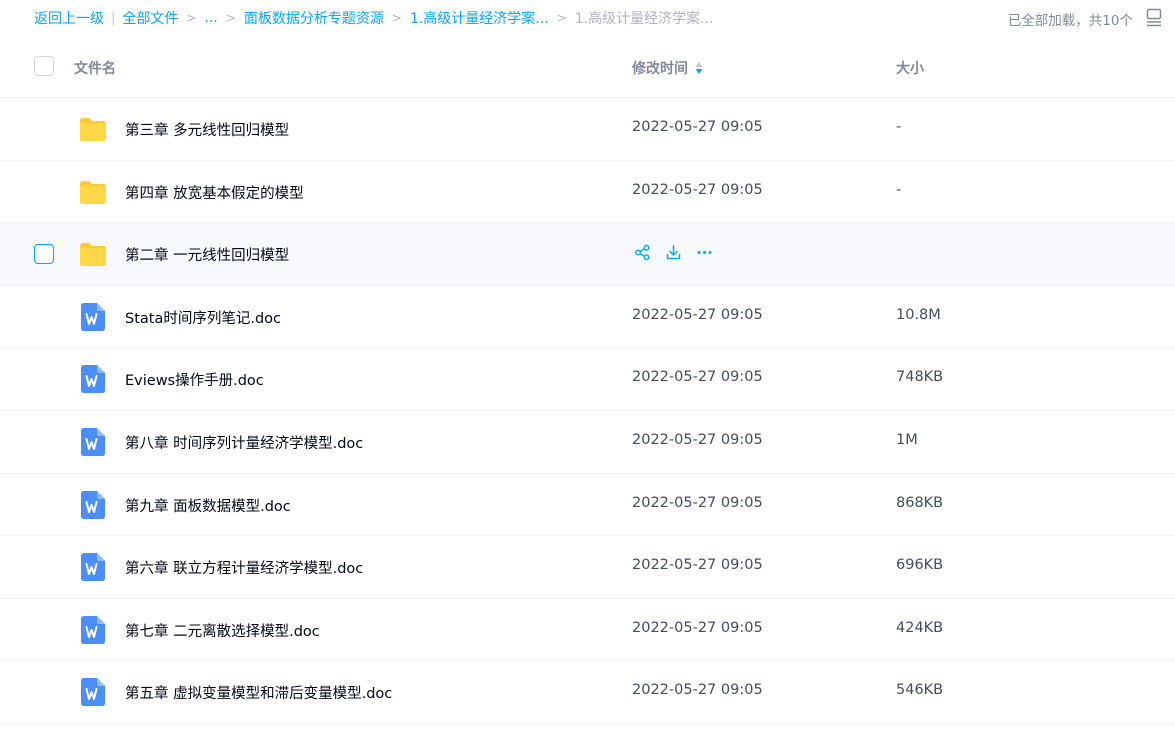  What do you see at coordinates (314, 18) in the screenshot?
I see `breadcrumb-level-1: 面板数据分析专题资源` at bounding box center [314, 18].